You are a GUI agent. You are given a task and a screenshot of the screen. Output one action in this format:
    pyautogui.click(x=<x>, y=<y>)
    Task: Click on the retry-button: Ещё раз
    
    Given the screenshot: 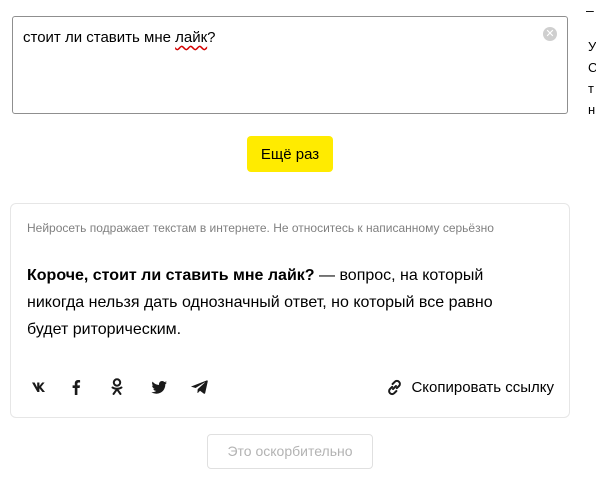 What is the action you would take?
    pyautogui.click(x=290, y=154)
    